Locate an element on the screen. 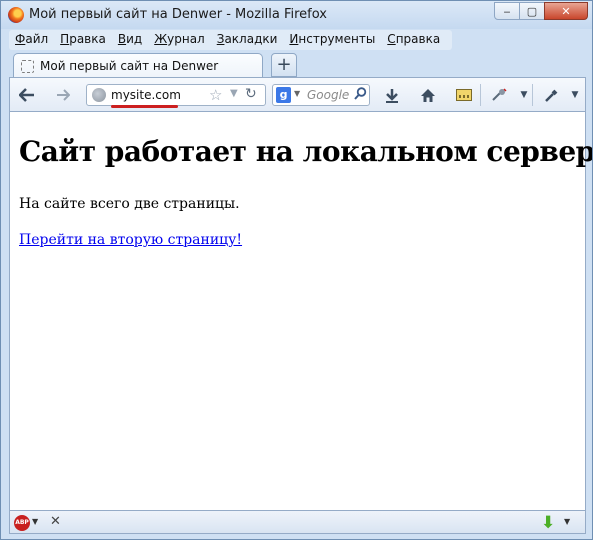  home-button is located at coordinates (428, 95).